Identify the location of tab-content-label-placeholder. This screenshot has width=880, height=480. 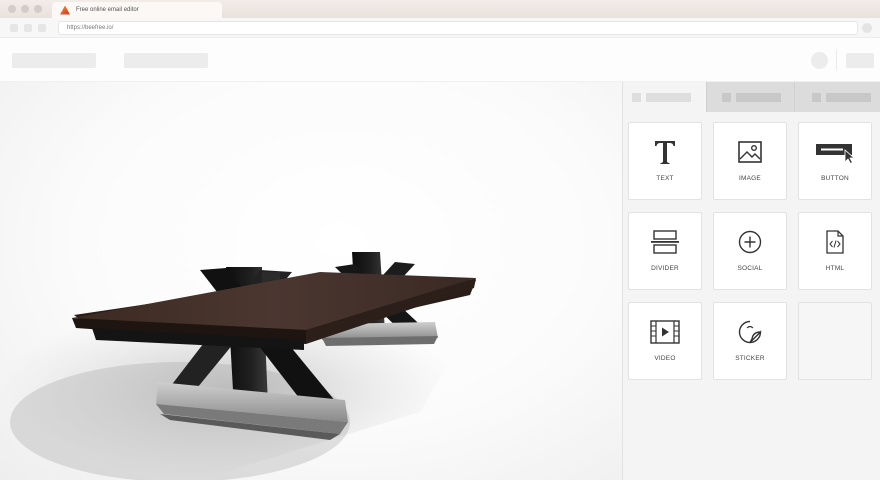
(668, 97).